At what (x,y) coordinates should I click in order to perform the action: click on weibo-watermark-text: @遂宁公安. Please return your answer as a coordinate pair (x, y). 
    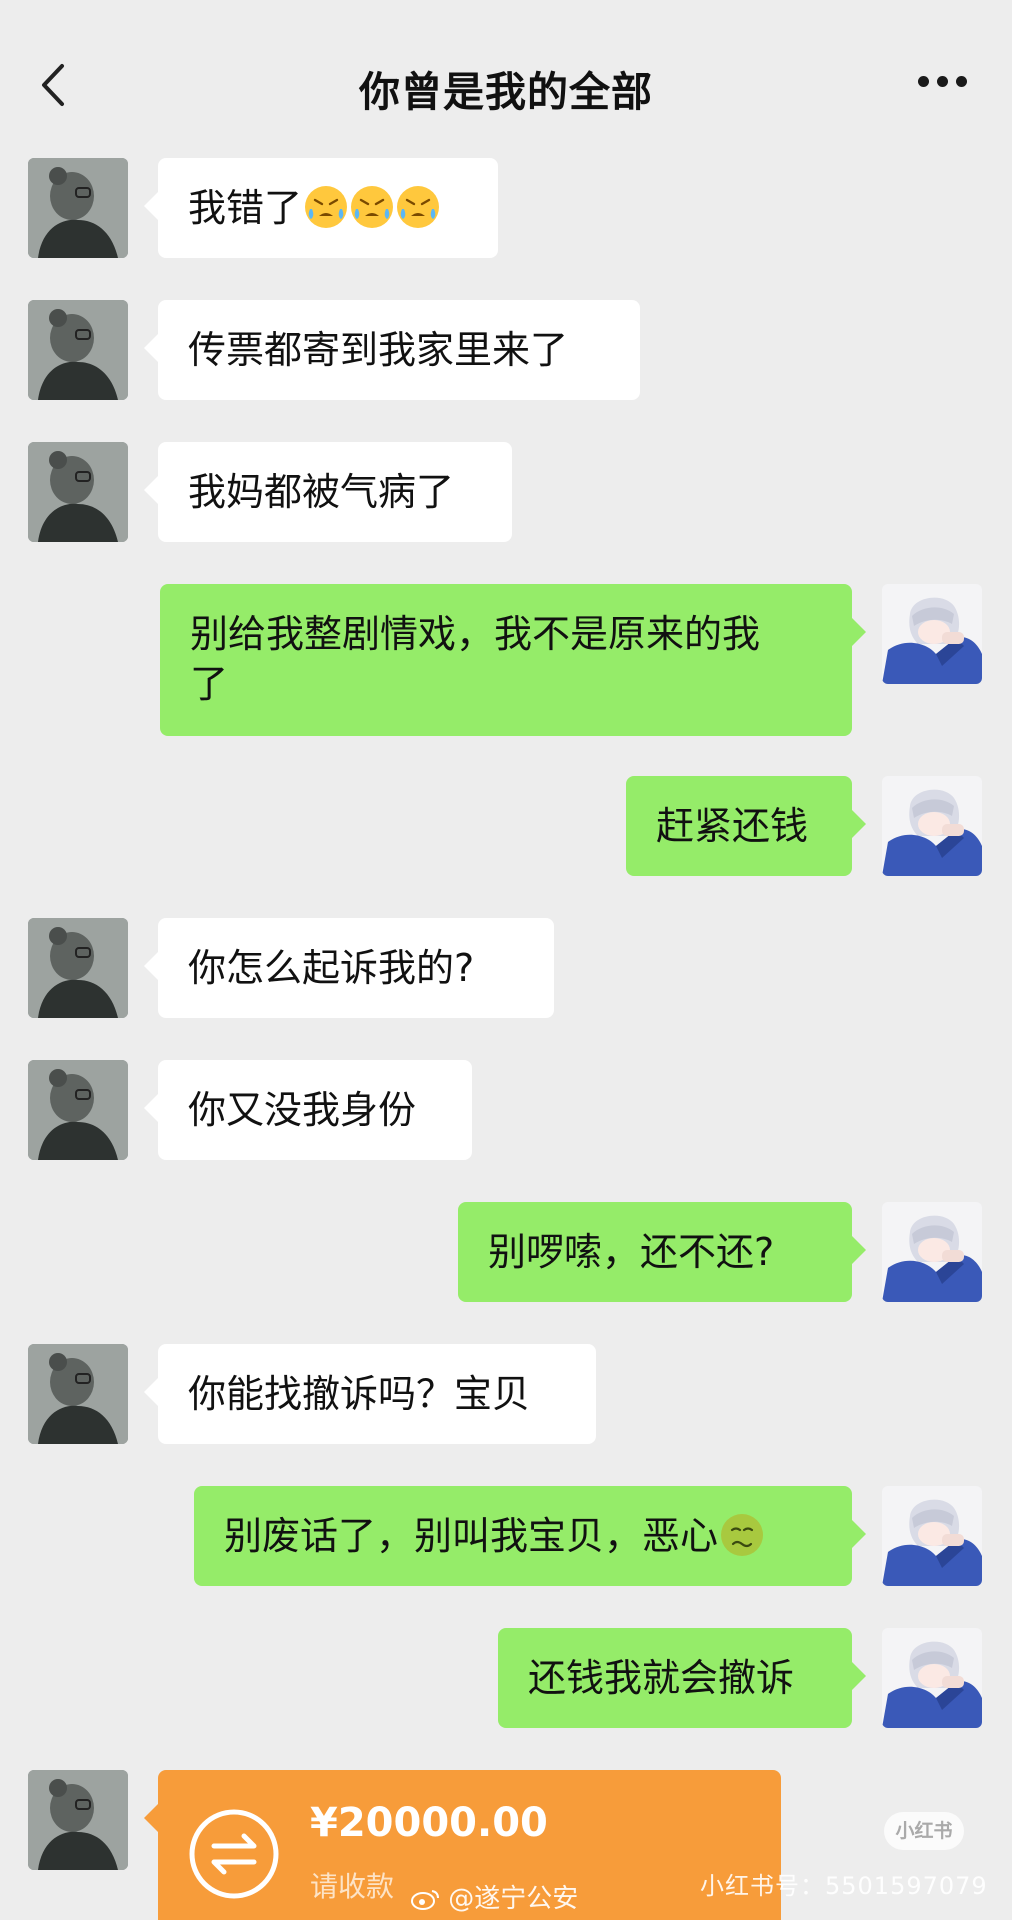
    Looking at the image, I should click on (513, 1899).